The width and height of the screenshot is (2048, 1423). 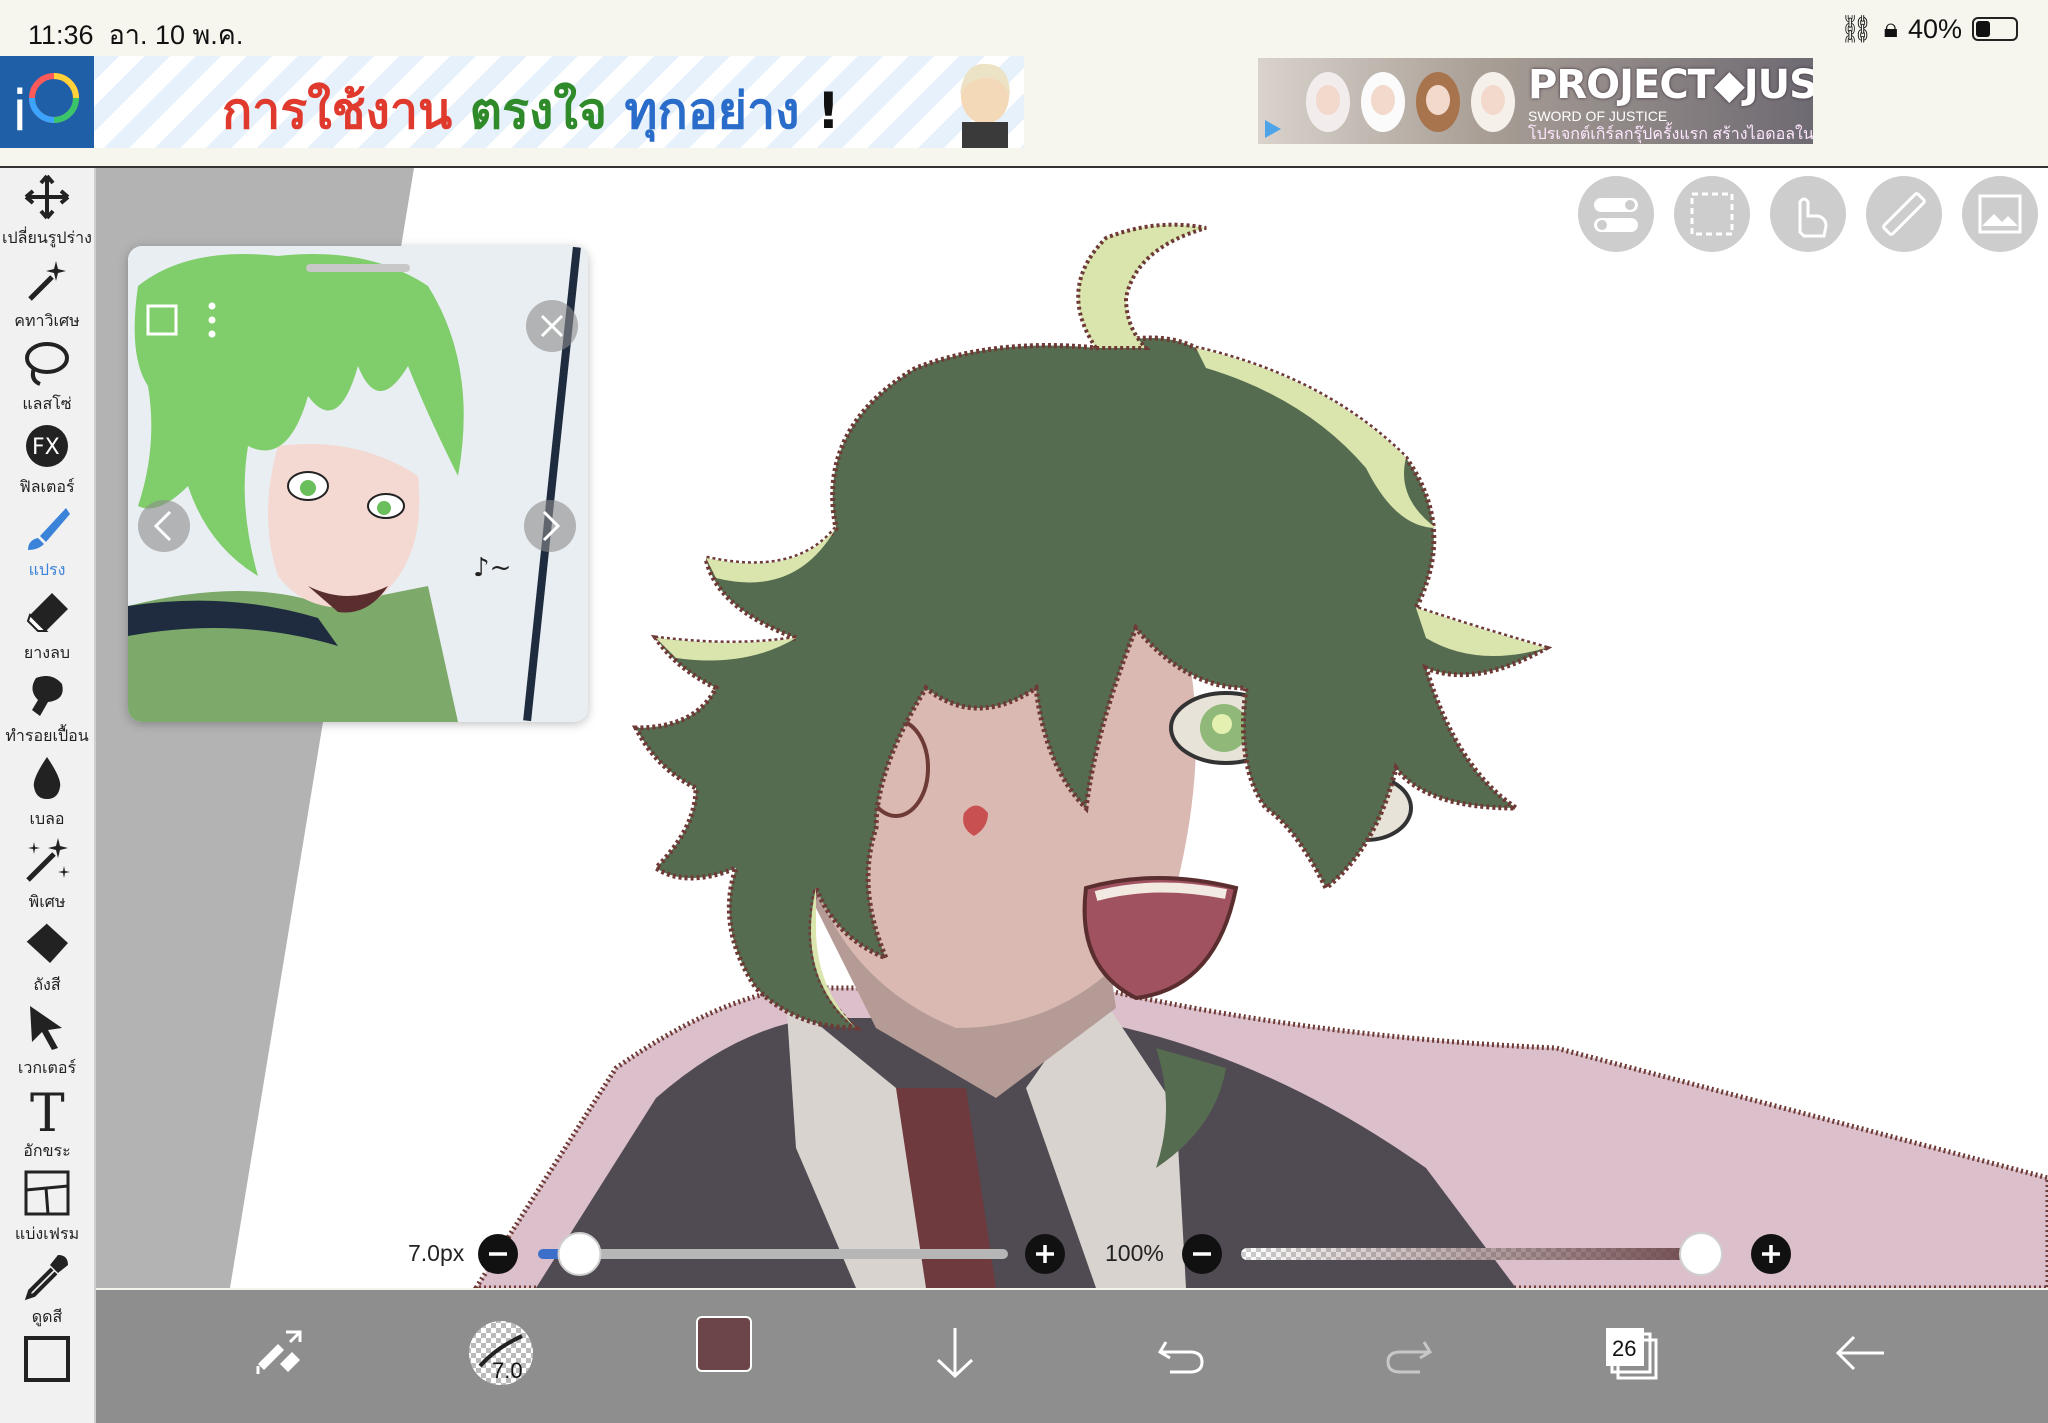 I want to click on fx-icon: FX, so click(x=47, y=446).